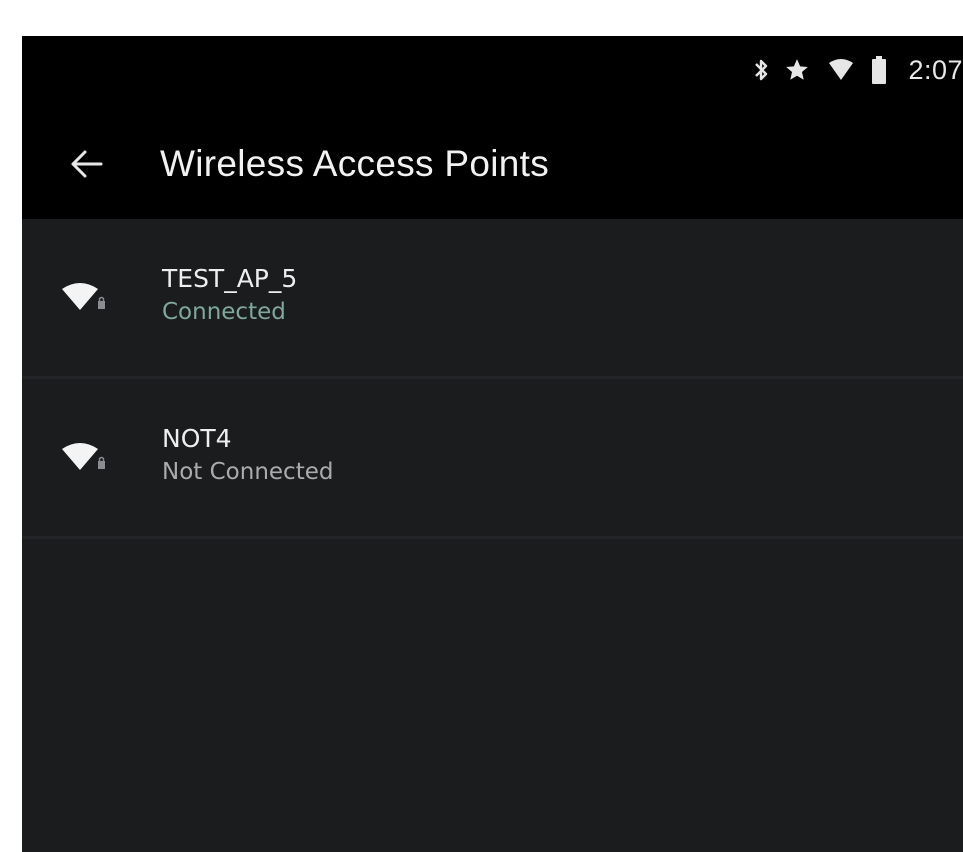 The height and width of the screenshot is (852, 963). I want to click on status-time: 2:07, so click(935, 69).